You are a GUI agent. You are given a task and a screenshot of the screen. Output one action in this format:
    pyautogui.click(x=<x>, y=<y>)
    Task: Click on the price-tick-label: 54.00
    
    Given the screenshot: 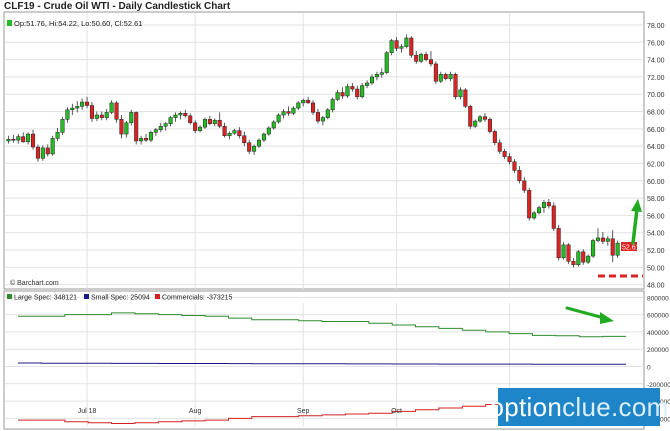 What is the action you would take?
    pyautogui.click(x=656, y=234)
    